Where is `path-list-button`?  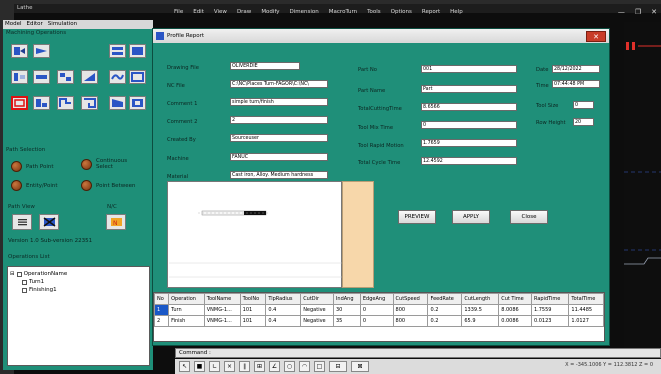
path-list-button is located at coordinates (22, 222).